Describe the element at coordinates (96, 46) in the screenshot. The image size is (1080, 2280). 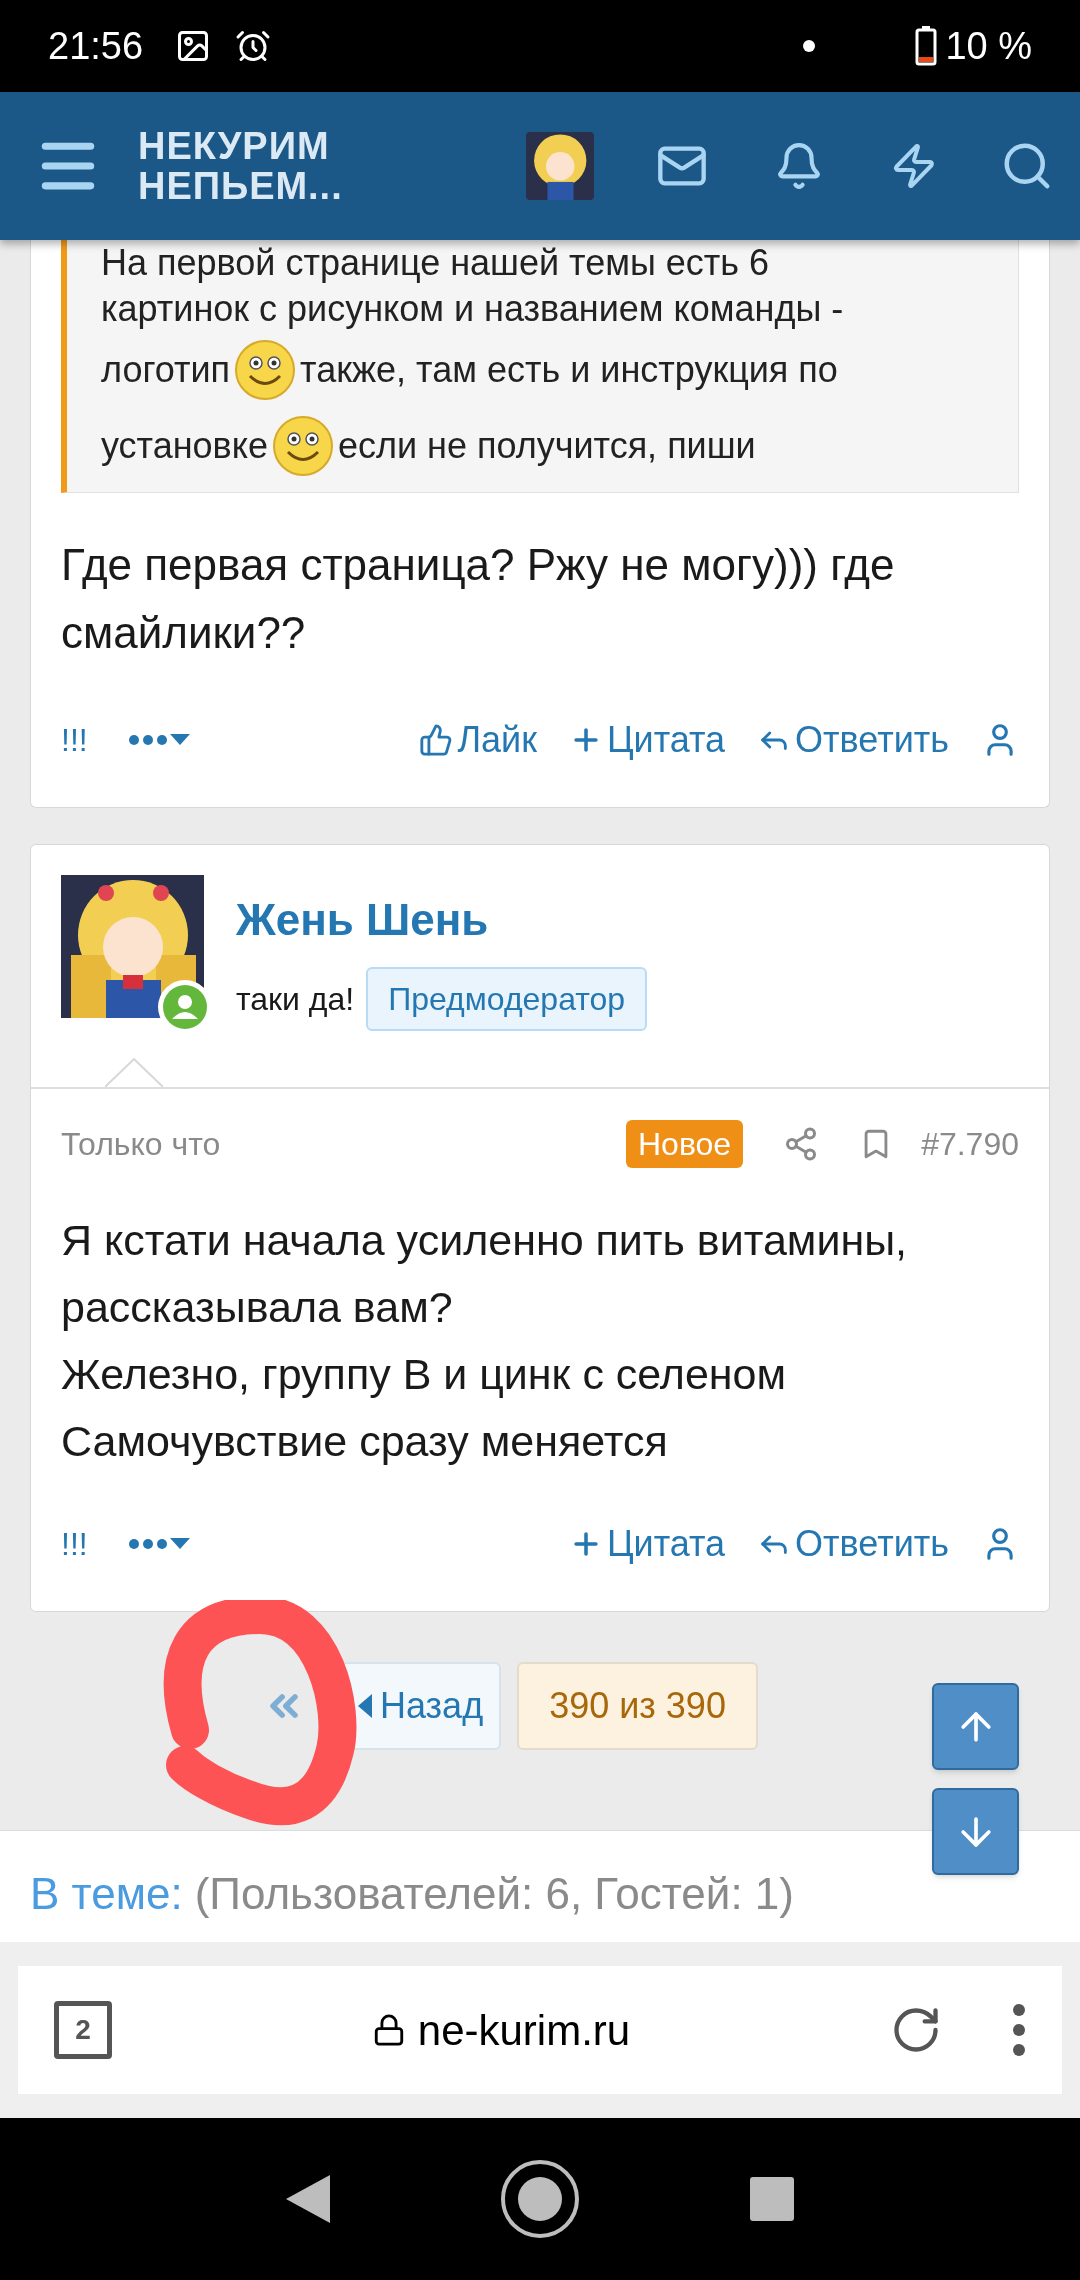
I see `clock-time: 21:56` at that location.